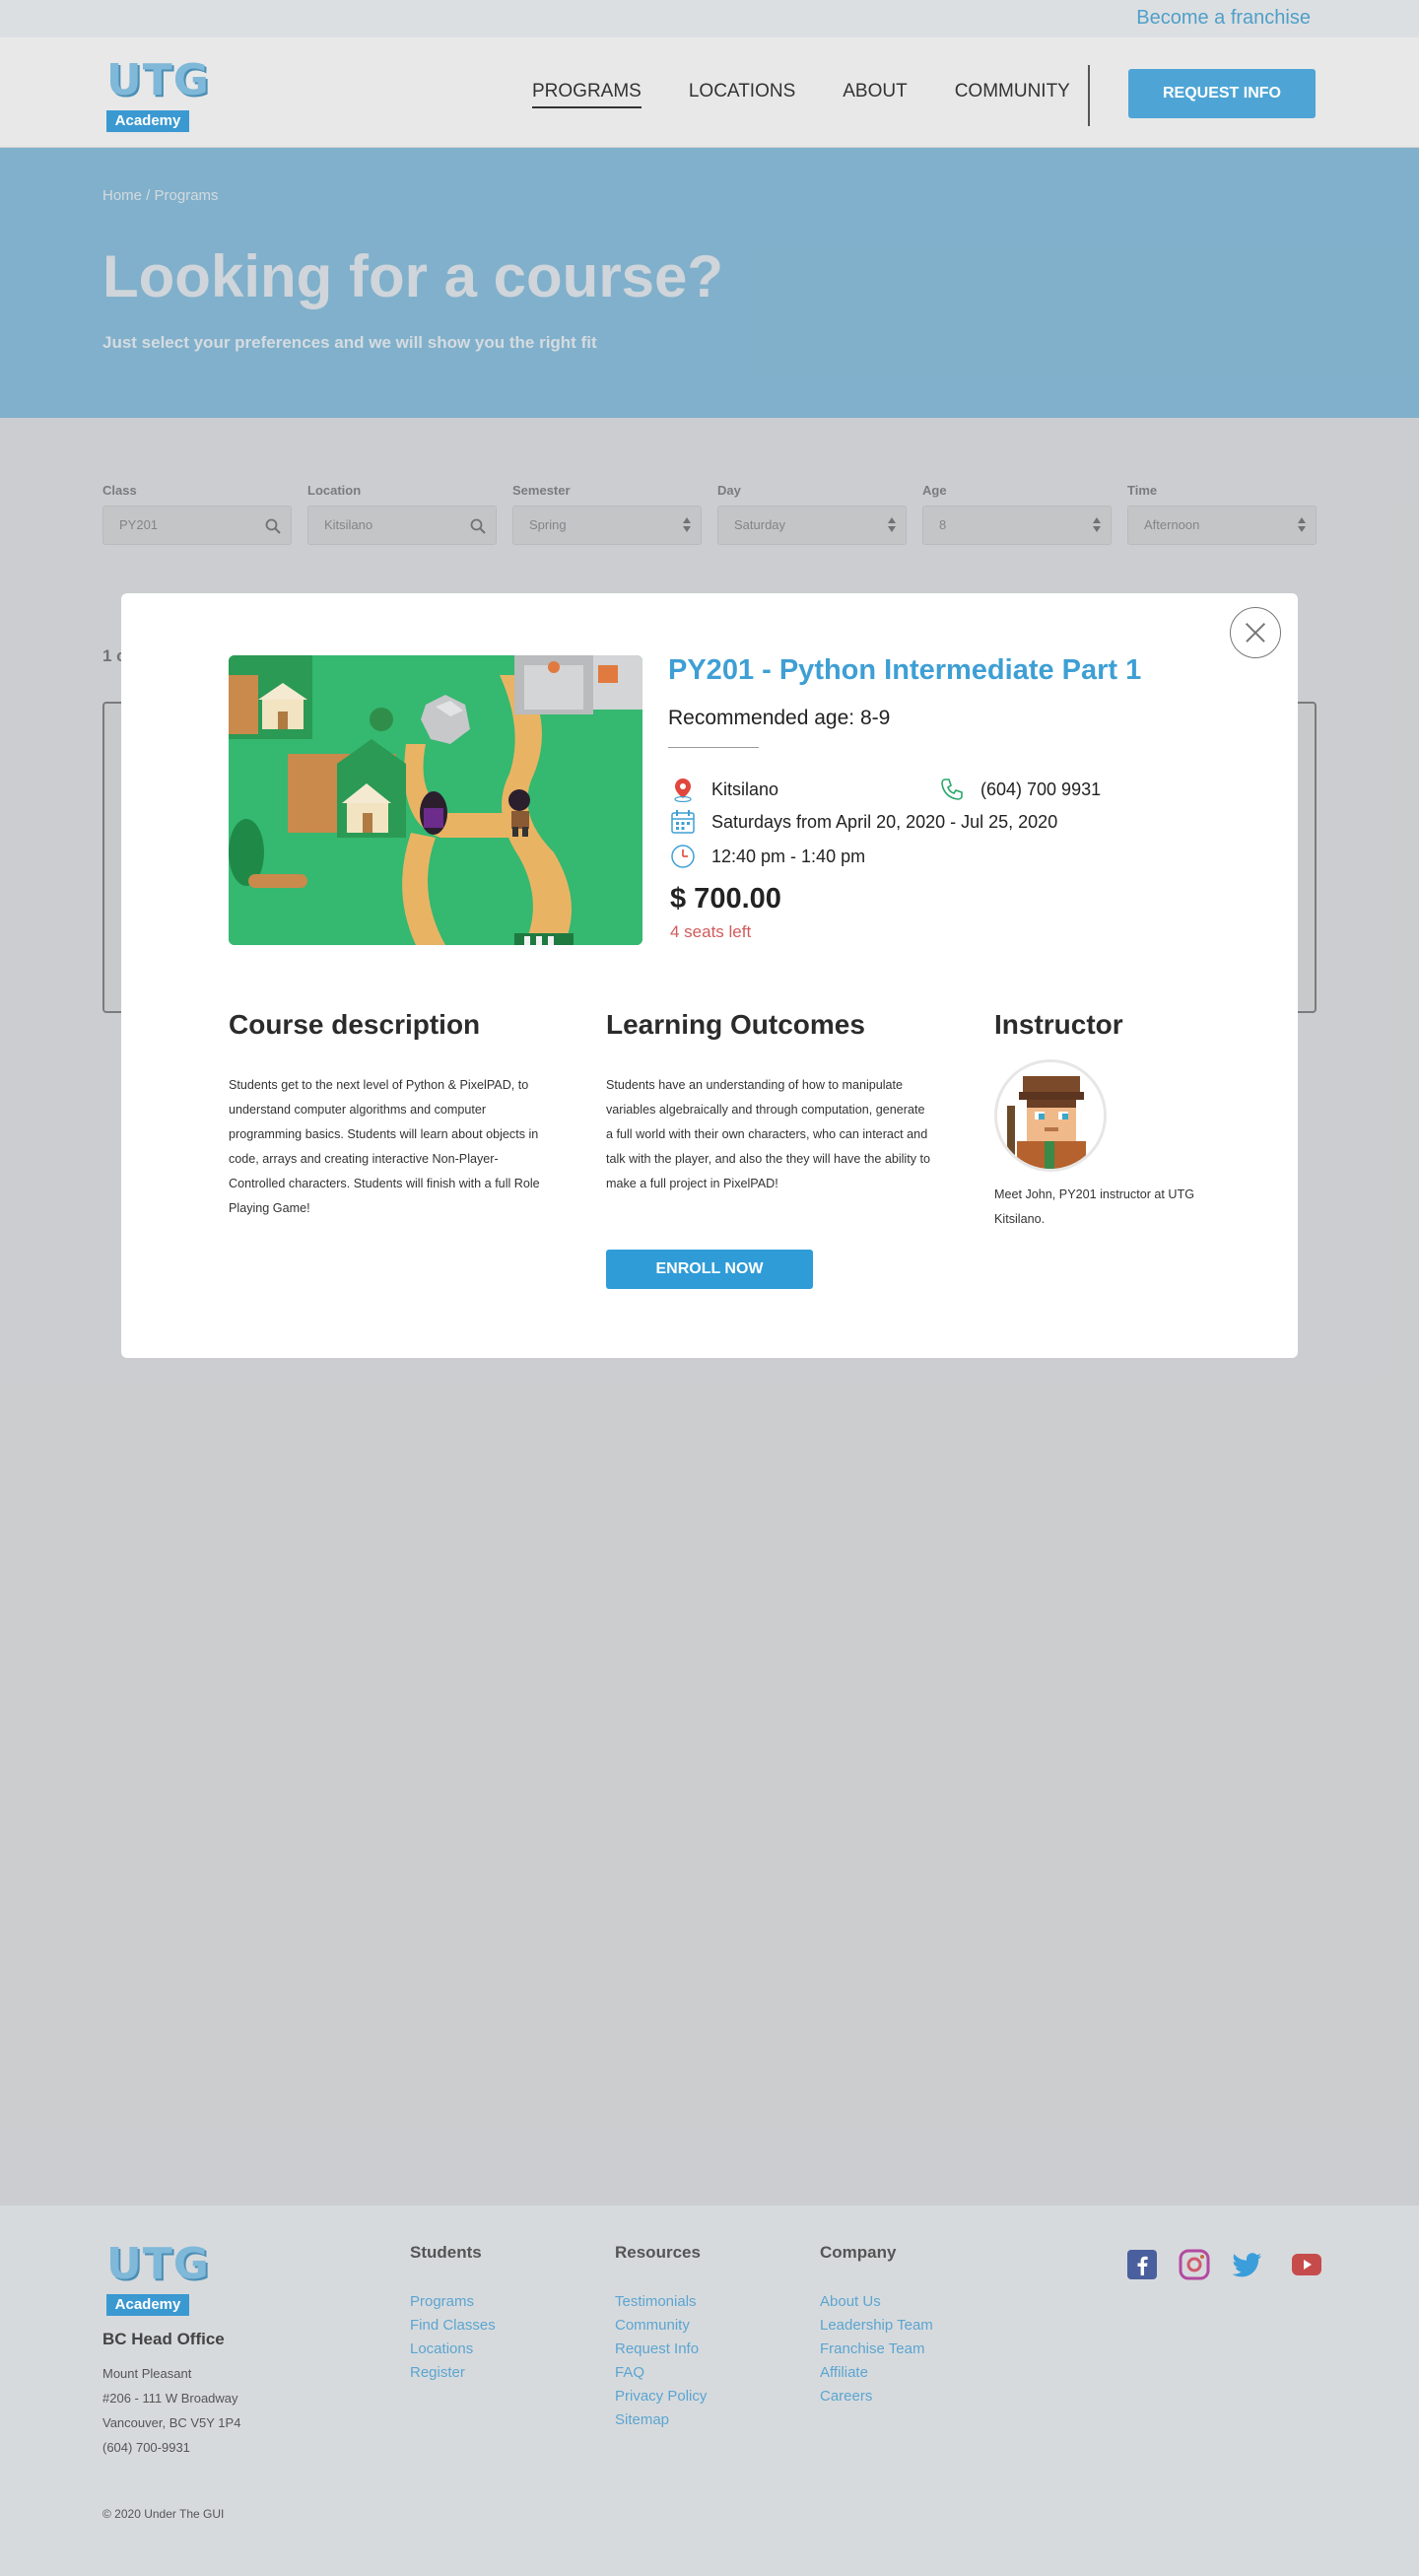 Image resolution: width=1419 pixels, height=2576 pixels. I want to click on office-title: BC Head Office, so click(163, 2339).